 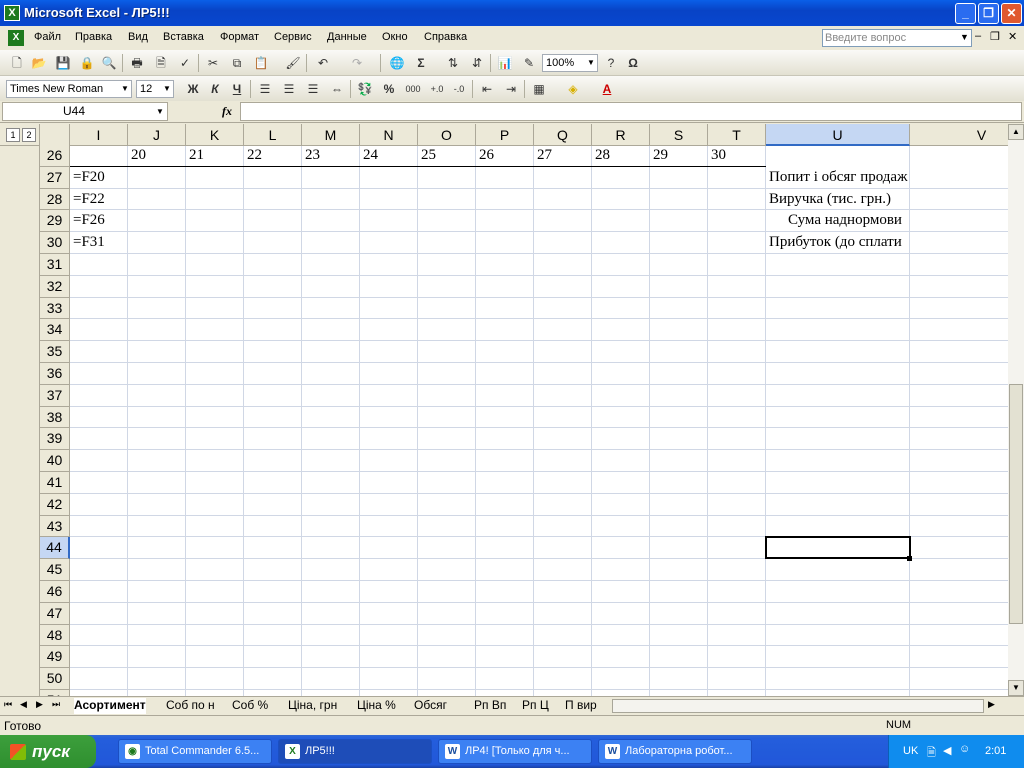 I want to click on italic-button: К, so click(x=215, y=89).